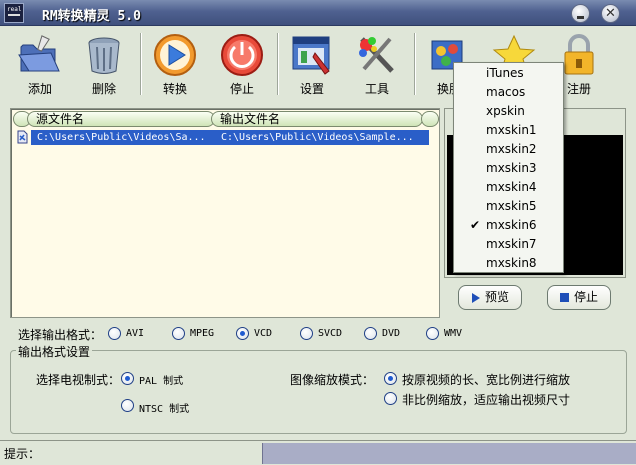 This screenshot has width=636, height=465. Describe the element at coordinates (505, 111) in the screenshot. I see `skin-menu-item-label: xpskin` at that location.